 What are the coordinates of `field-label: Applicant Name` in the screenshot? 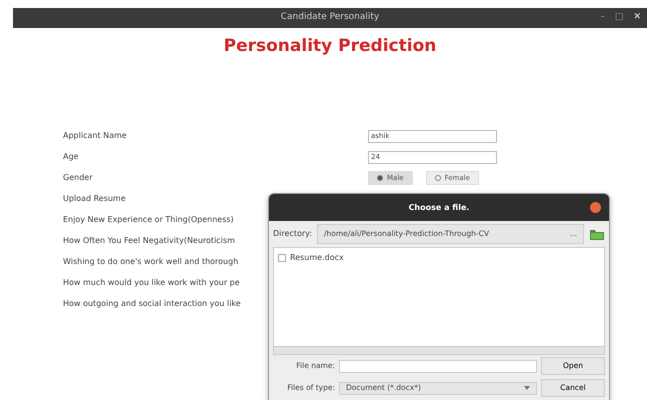 It's located at (95, 135).